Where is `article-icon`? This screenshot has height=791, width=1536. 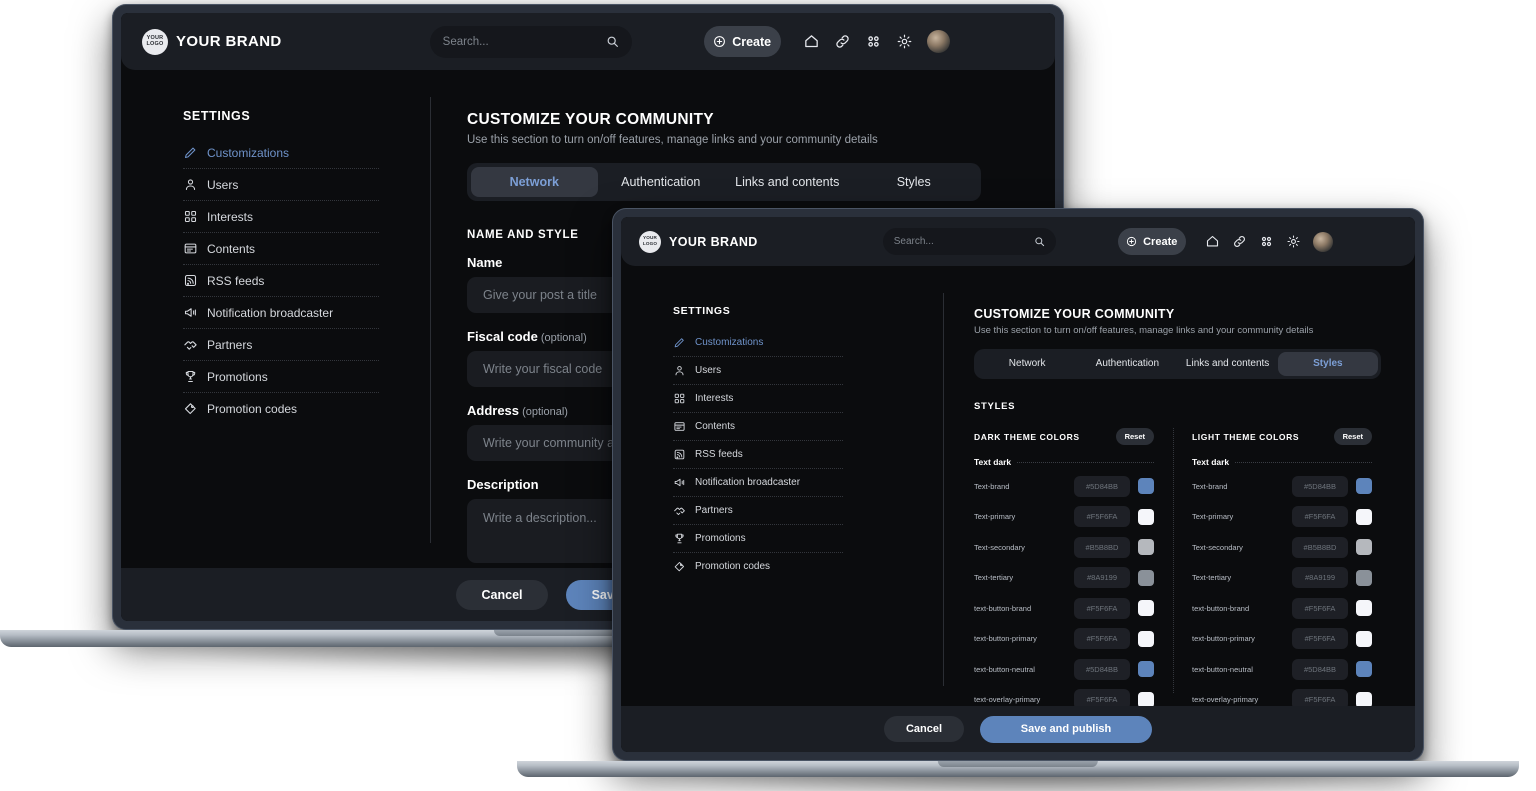
article-icon is located at coordinates (679, 426).